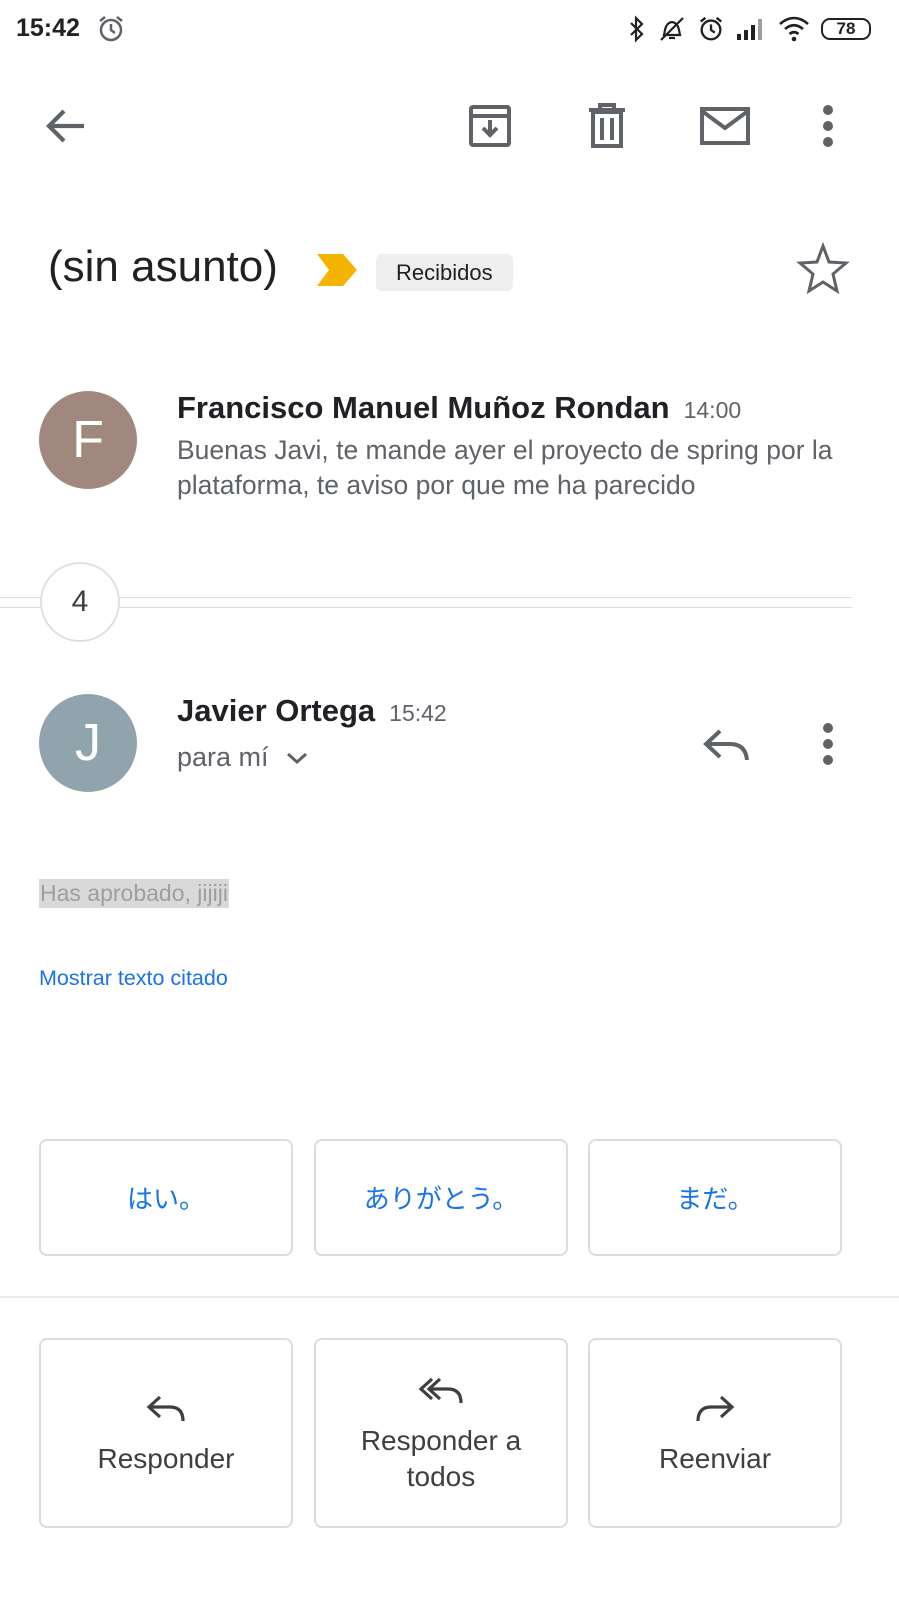  I want to click on star-icon, so click(823, 268).